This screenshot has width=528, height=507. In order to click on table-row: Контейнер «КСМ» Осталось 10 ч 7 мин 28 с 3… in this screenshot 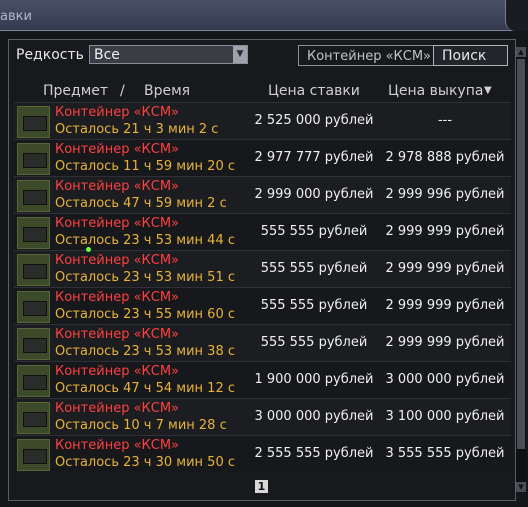, I will do `click(262, 416)`.